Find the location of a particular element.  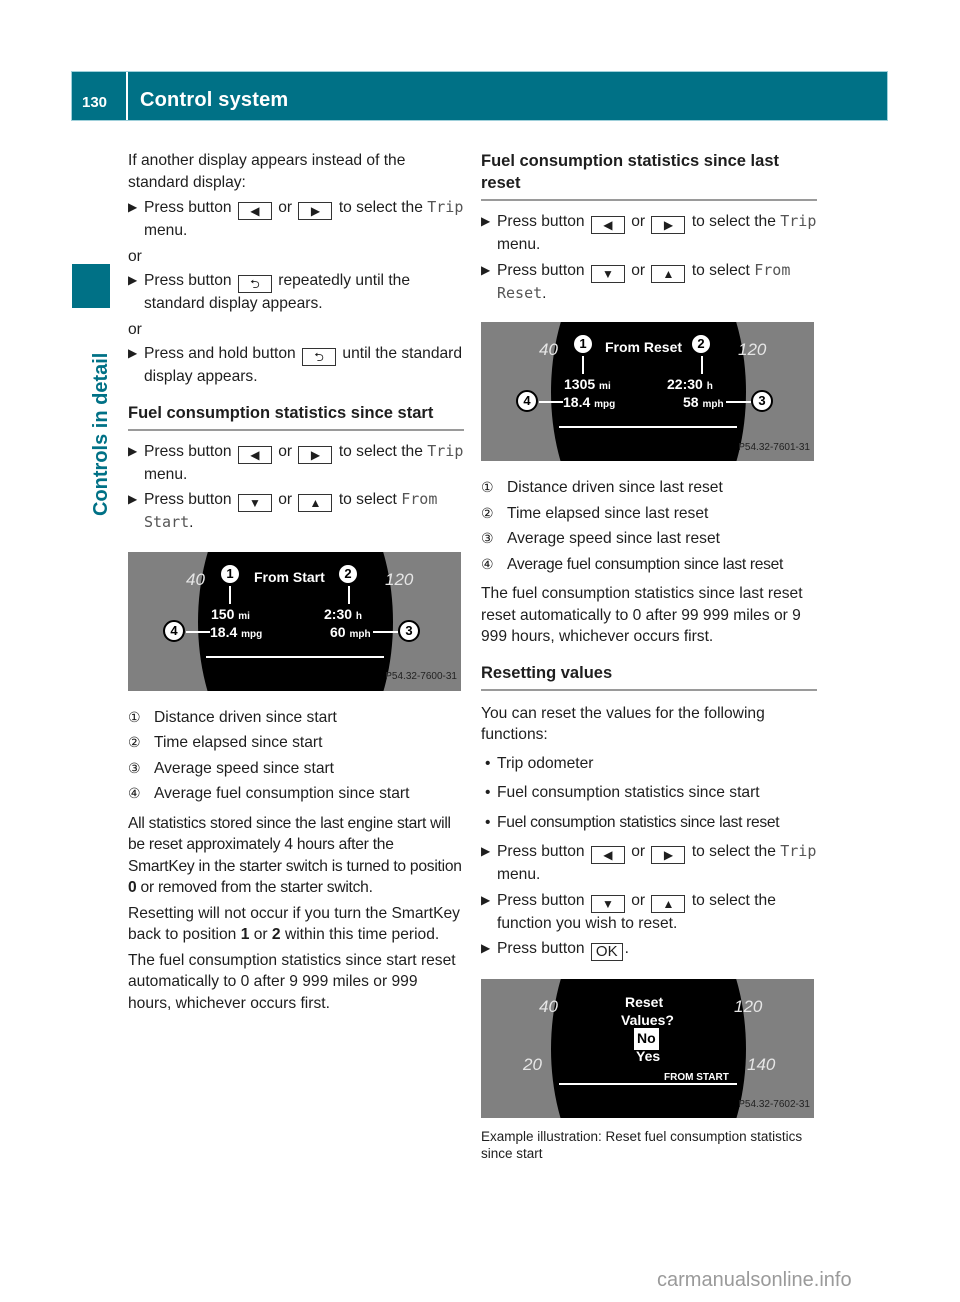

legend-item: ② Time elapsed since last reset is located at coordinates (595, 513).